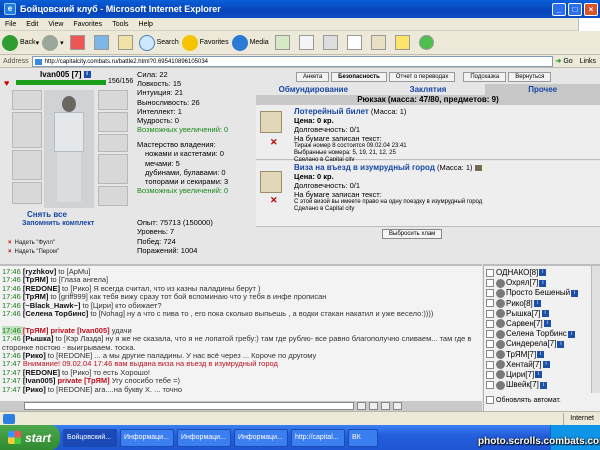 The height and width of the screenshot is (450, 600). What do you see at coordinates (282, 42) in the screenshot?
I see `history-button` at bounding box center [282, 42].